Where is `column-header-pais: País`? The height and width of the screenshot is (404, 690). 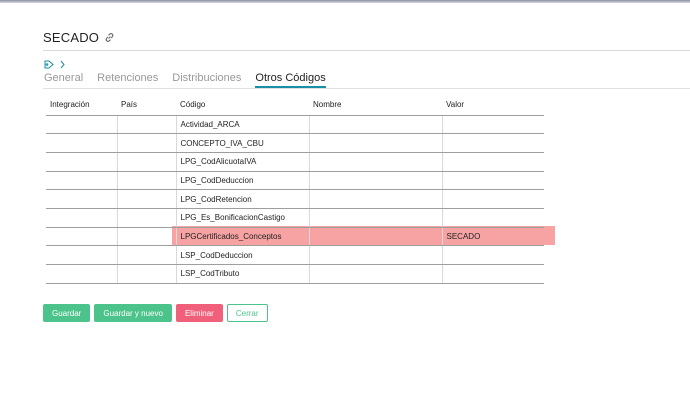 column-header-pais: País is located at coordinates (146, 105).